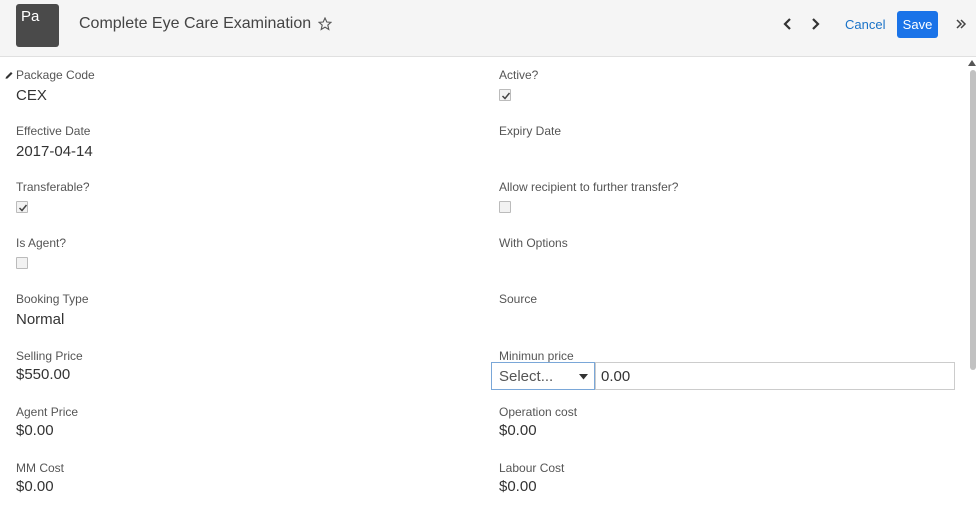  Describe the element at coordinates (961, 24) in the screenshot. I see `double-chevron-right-icon` at that location.